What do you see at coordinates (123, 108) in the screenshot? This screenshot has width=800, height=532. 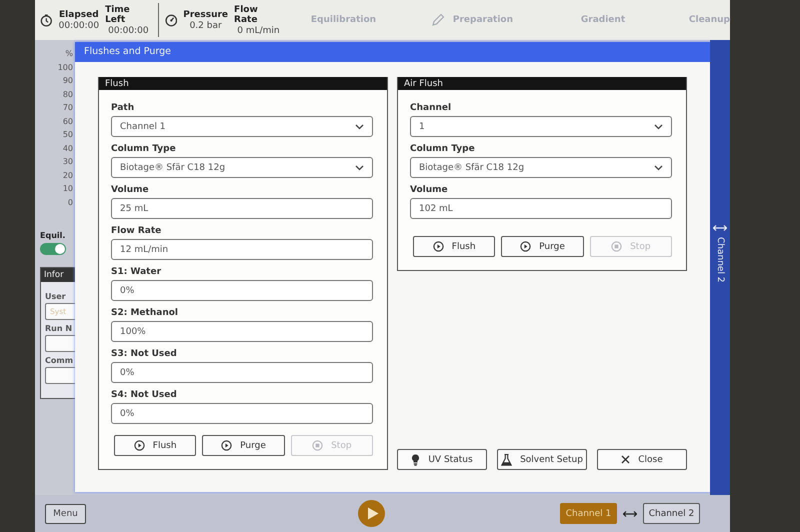 I see `field-label: Path` at bounding box center [123, 108].